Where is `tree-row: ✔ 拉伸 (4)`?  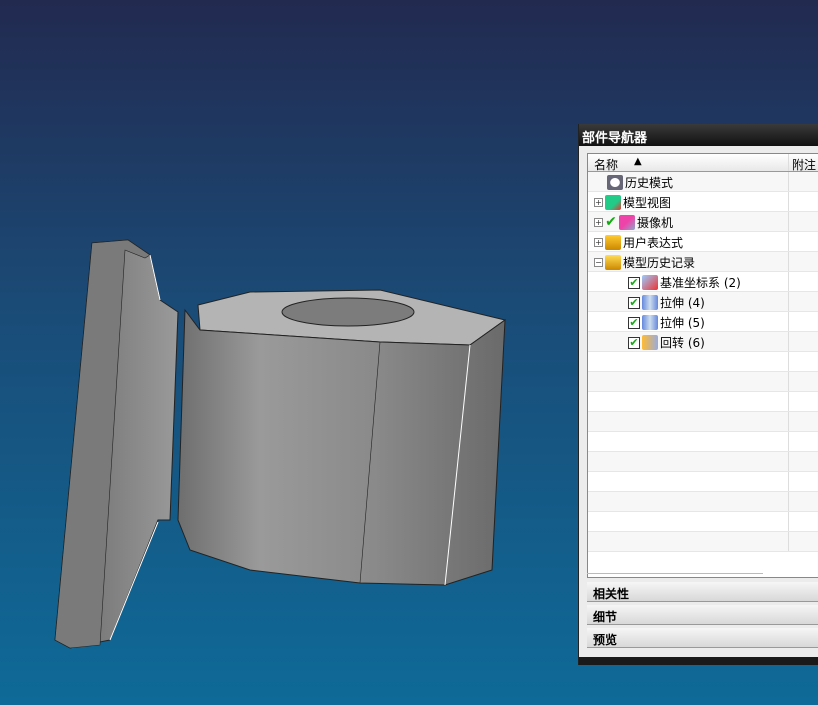 tree-row: ✔ 拉伸 (4) is located at coordinates (703, 302).